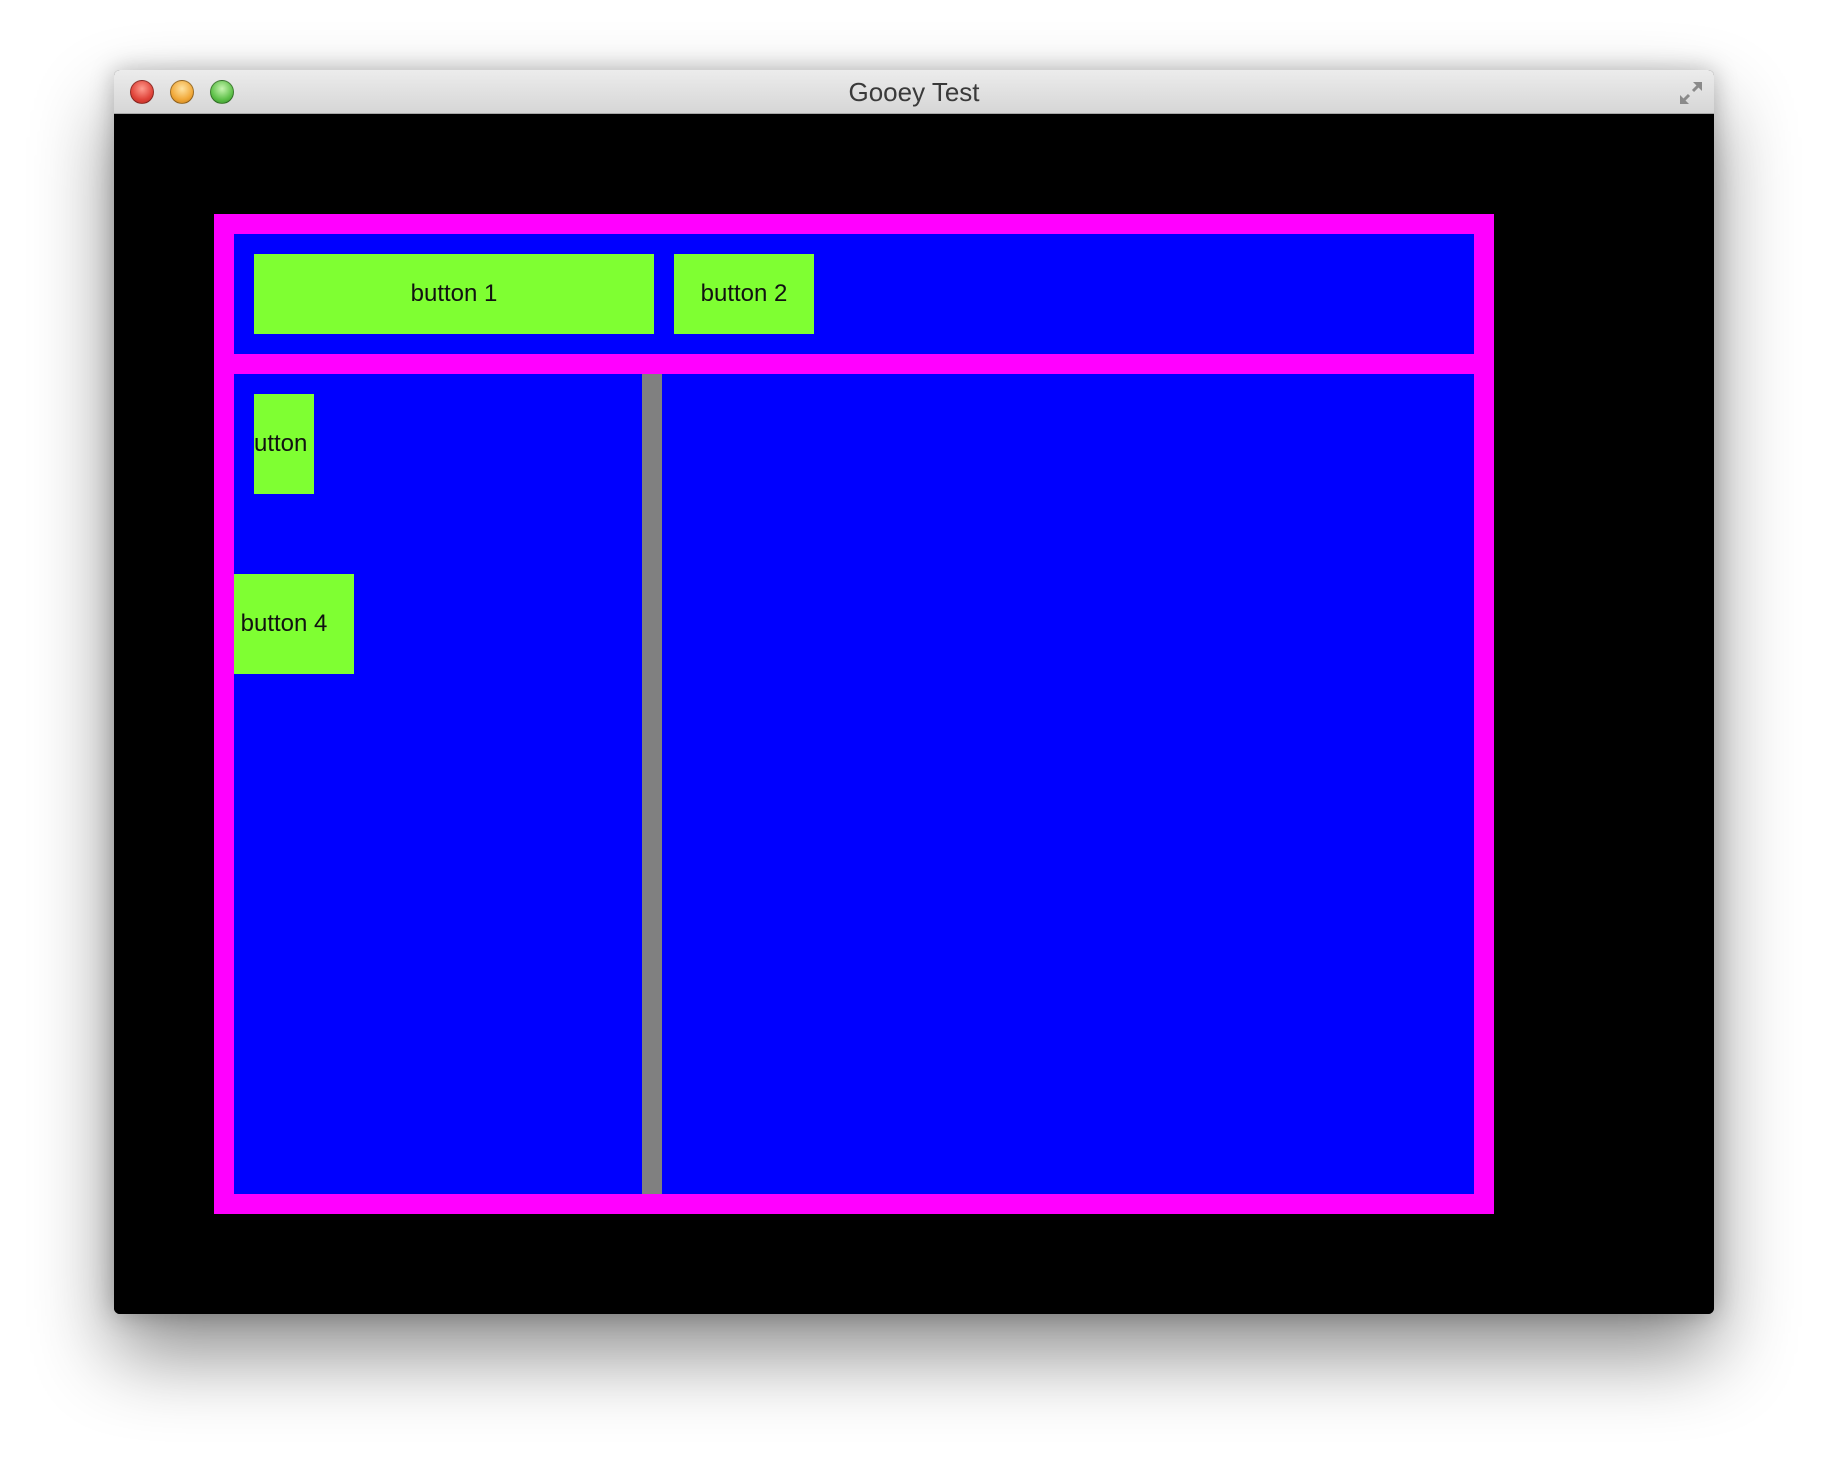 The height and width of the screenshot is (1472, 1828). Describe the element at coordinates (652, 784) in the screenshot. I see `split-pane-divider` at that location.